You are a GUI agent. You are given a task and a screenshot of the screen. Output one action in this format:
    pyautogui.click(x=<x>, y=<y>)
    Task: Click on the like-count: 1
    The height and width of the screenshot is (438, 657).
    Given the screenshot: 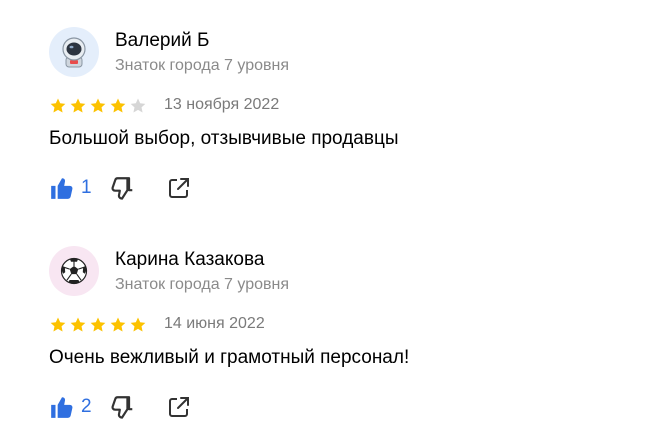 What is the action you would take?
    pyautogui.click(x=86, y=187)
    